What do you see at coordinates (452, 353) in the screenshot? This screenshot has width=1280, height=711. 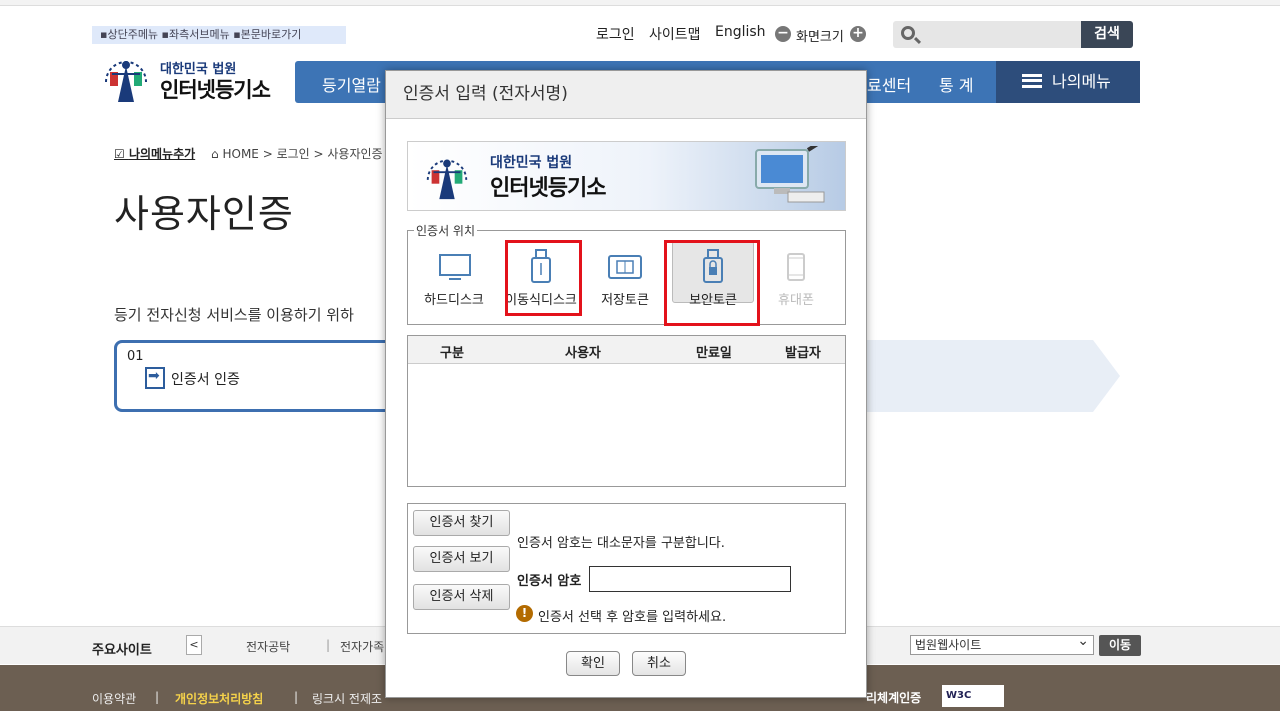 I see `col-type: 구분` at bounding box center [452, 353].